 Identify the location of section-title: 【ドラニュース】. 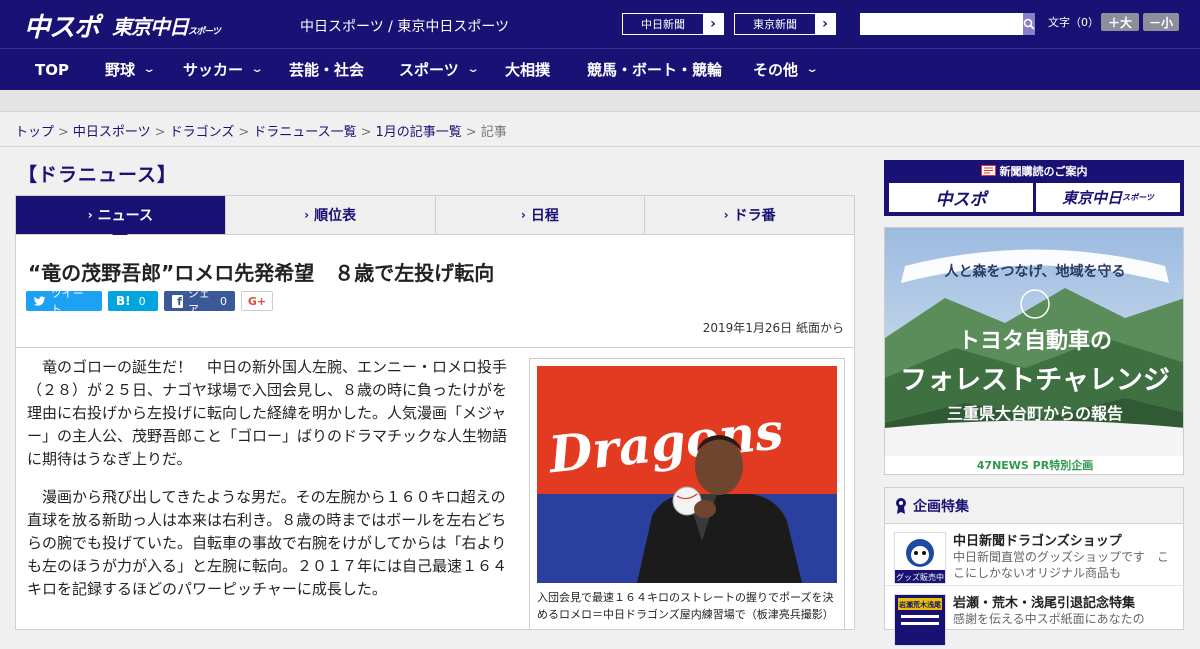
(98, 175).